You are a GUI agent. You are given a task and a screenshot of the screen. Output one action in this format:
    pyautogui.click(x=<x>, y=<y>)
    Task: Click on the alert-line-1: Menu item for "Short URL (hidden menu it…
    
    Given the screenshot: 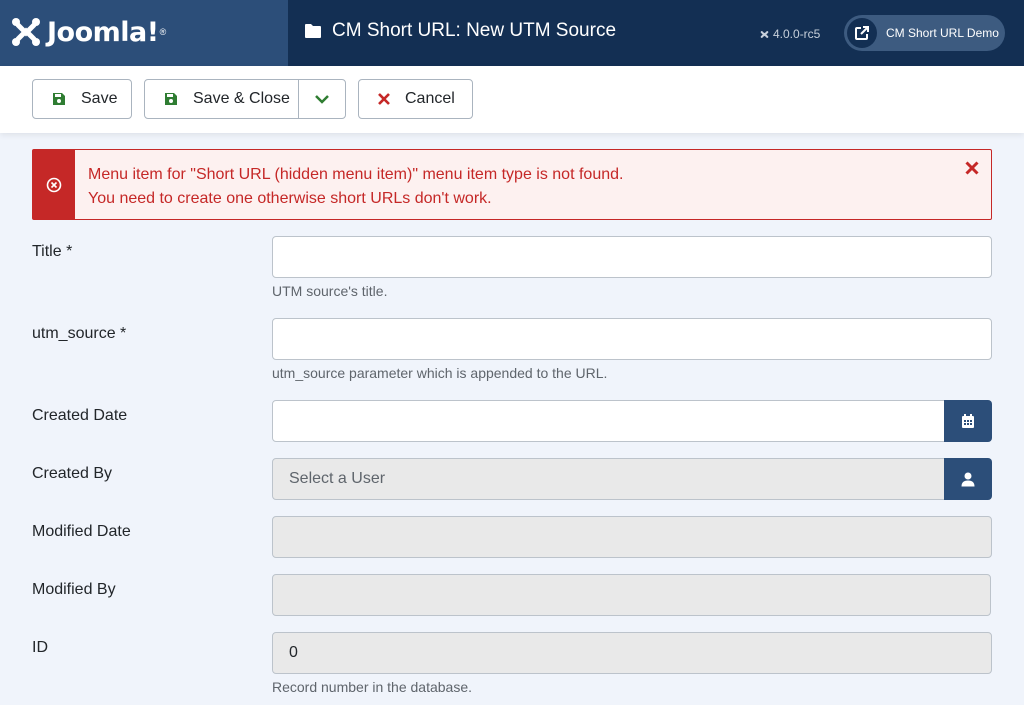 What is the action you would take?
    pyautogui.click(x=356, y=174)
    